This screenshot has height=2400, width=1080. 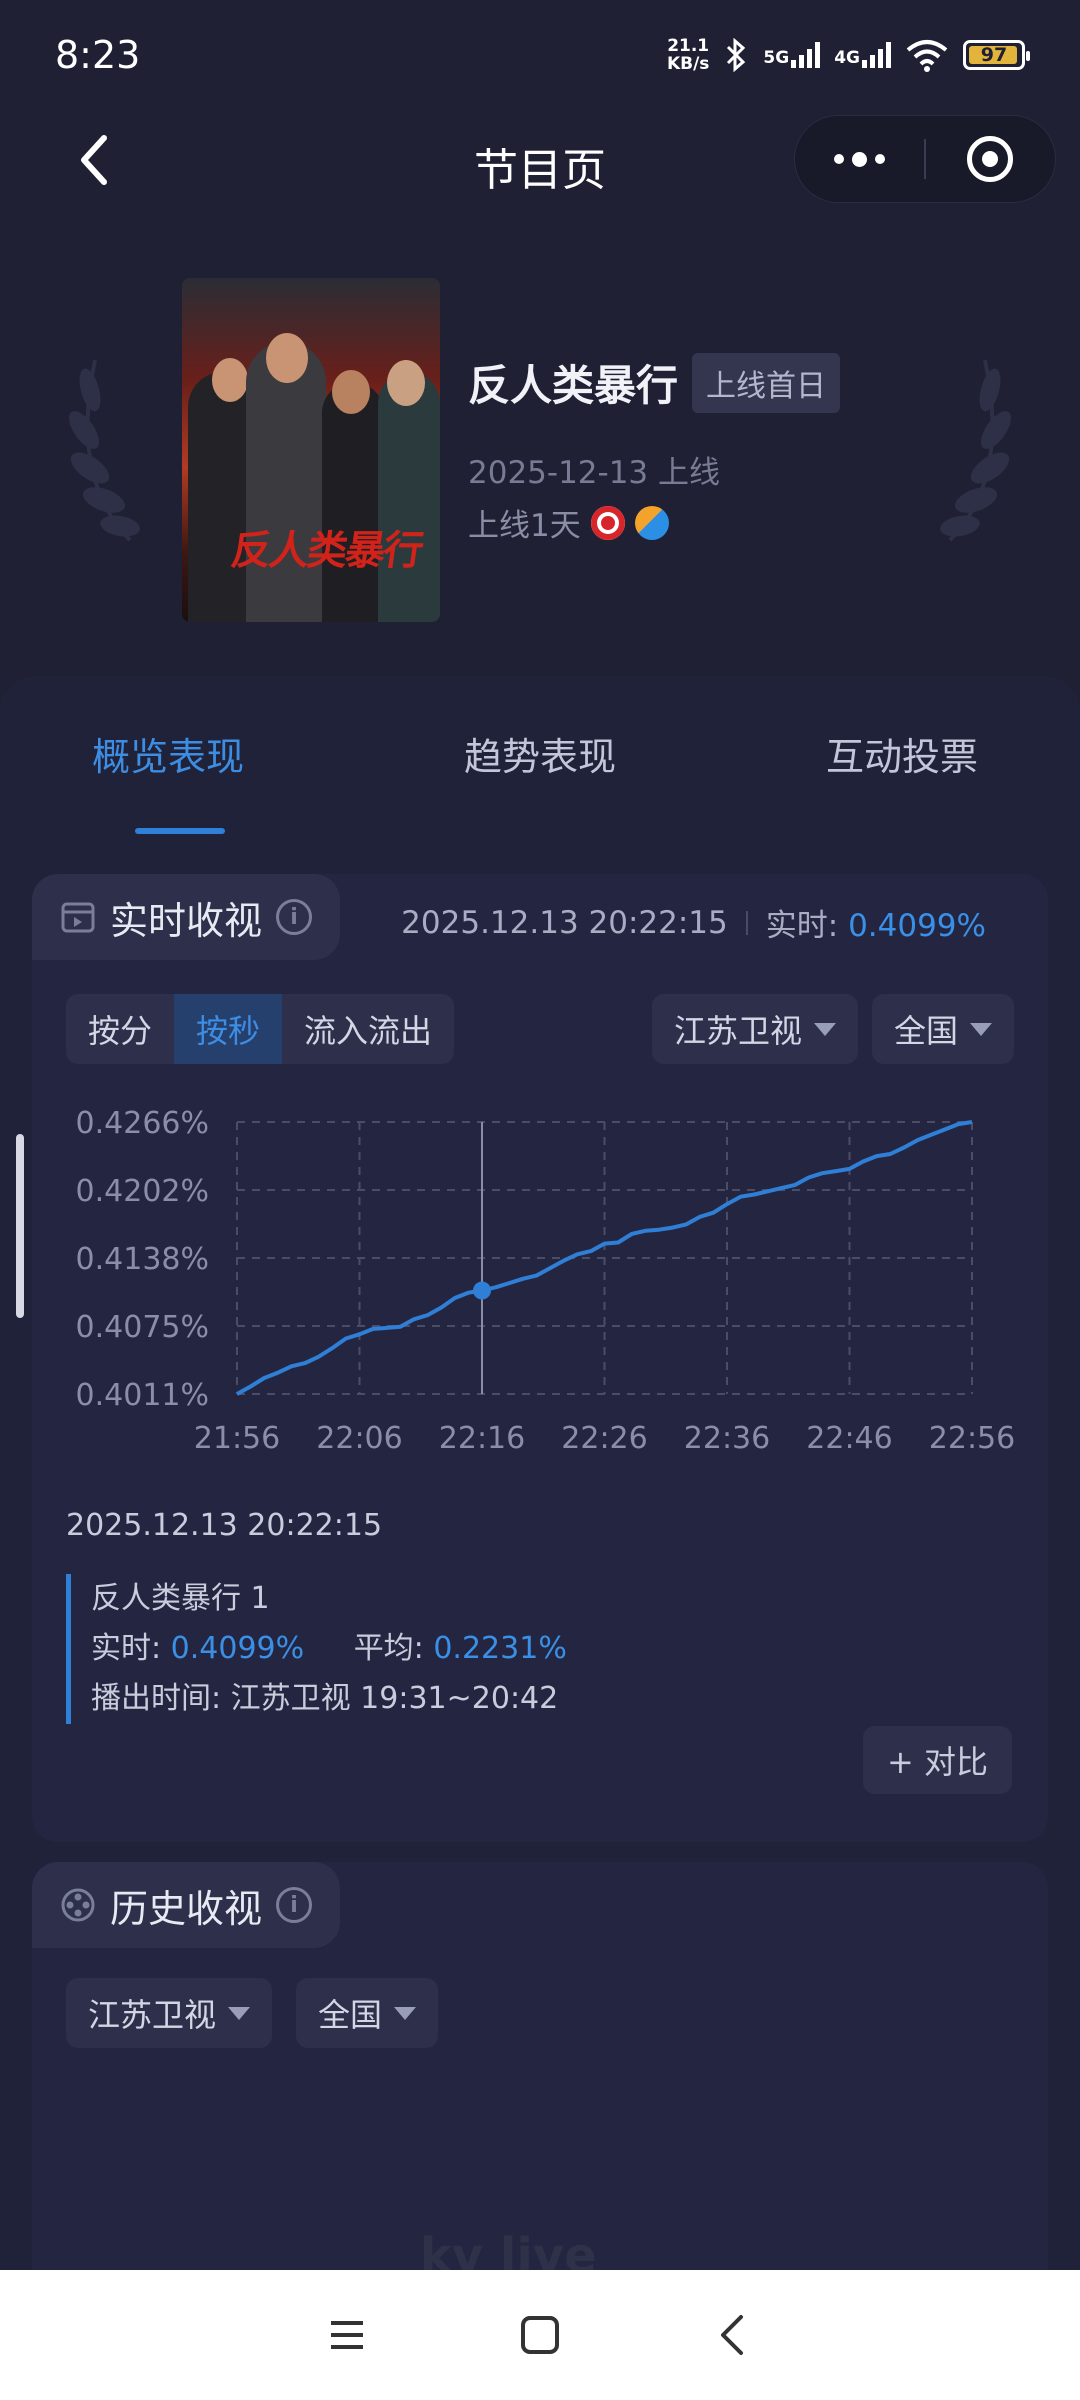 I want to click on history-title: 历史收视, so click(x=186, y=1908).